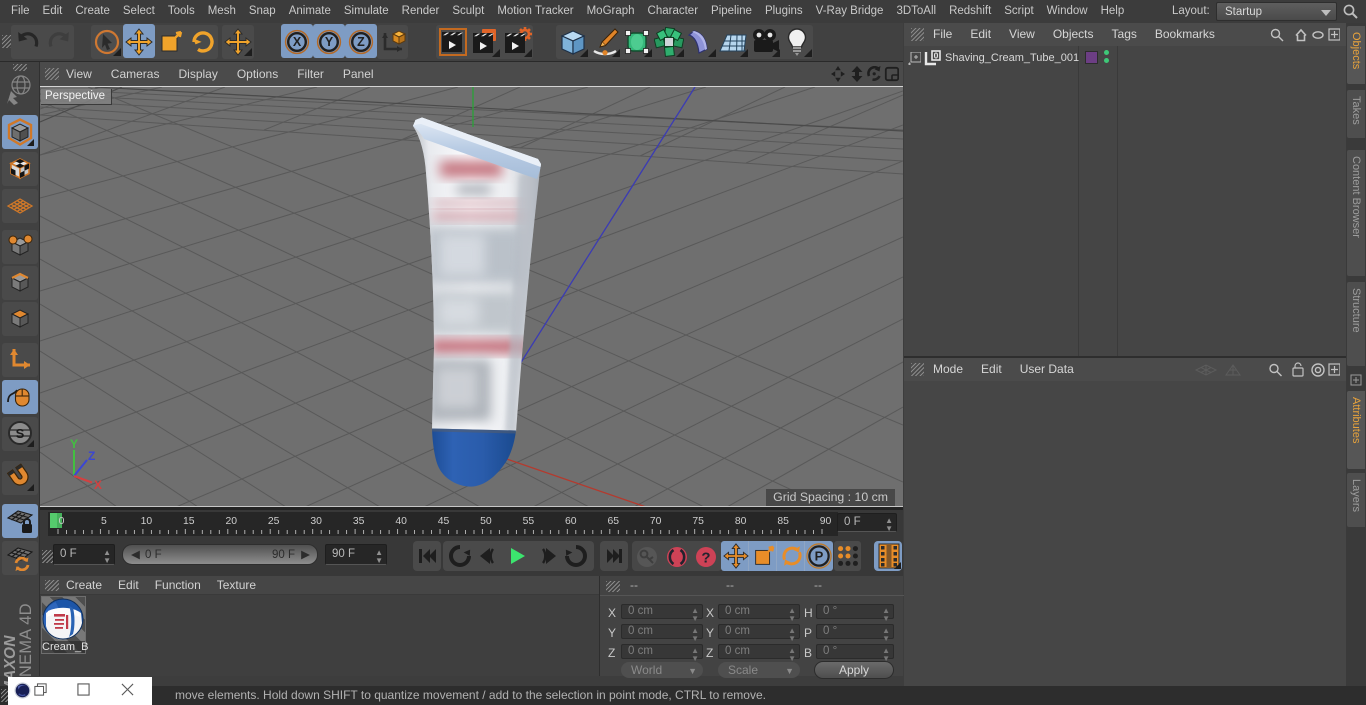 The height and width of the screenshot is (705, 1366). What do you see at coordinates (529, 521) in the screenshot?
I see `svg-text: 55` at bounding box center [529, 521].